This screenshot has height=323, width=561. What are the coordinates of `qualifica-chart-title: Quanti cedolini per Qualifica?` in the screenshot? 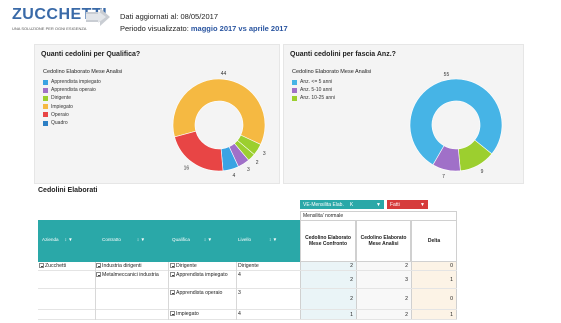 It's located at (91, 54).